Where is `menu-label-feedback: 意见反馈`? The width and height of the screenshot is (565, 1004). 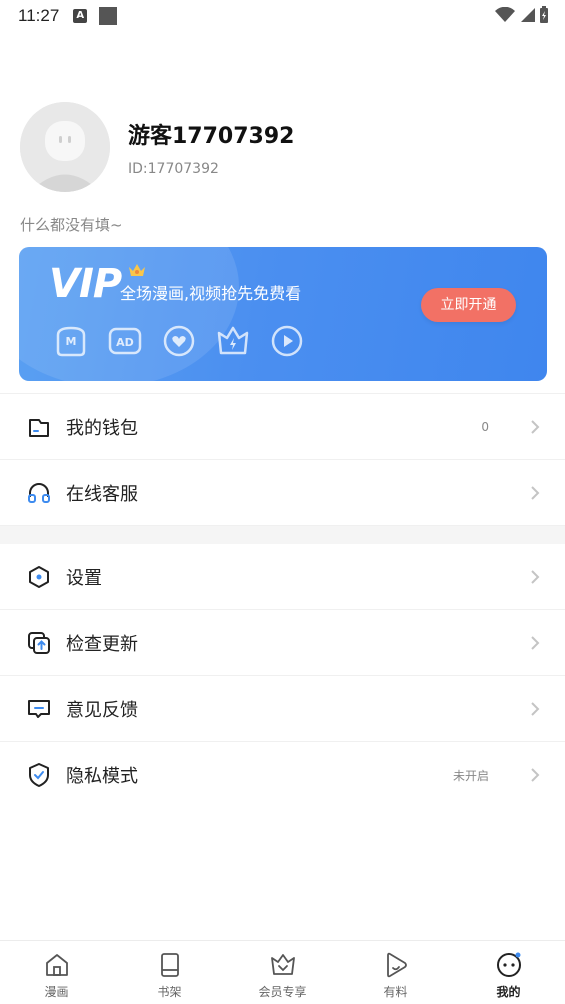
menu-label-feedback: 意见反馈 is located at coordinates (102, 710).